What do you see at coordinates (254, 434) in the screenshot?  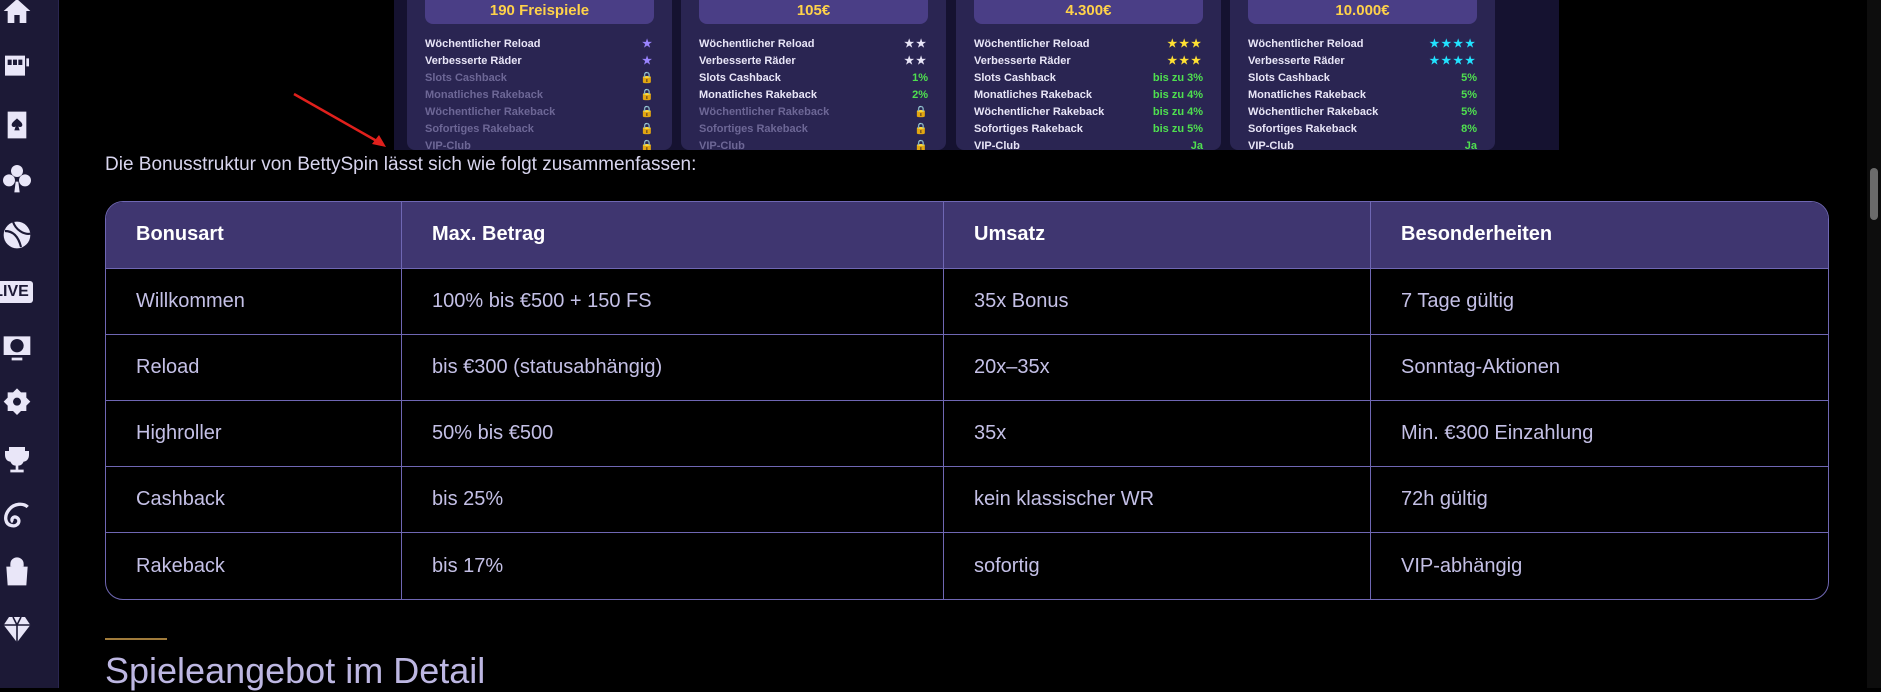 I see `table-cell: Highroller` at bounding box center [254, 434].